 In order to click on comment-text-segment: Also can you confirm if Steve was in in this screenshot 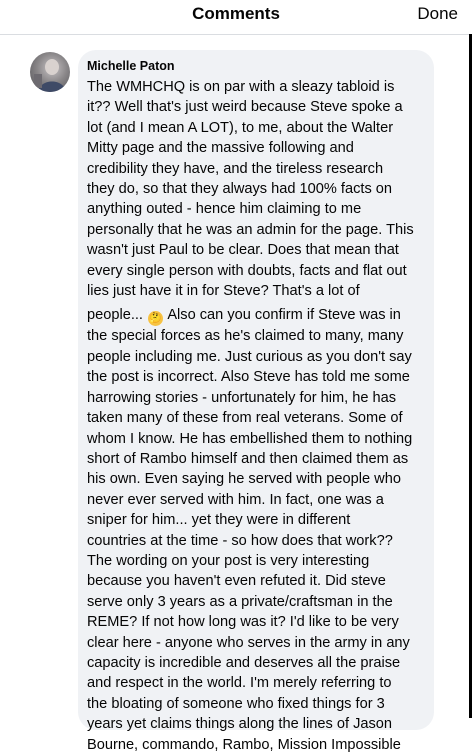, I will do `click(284, 315)`.